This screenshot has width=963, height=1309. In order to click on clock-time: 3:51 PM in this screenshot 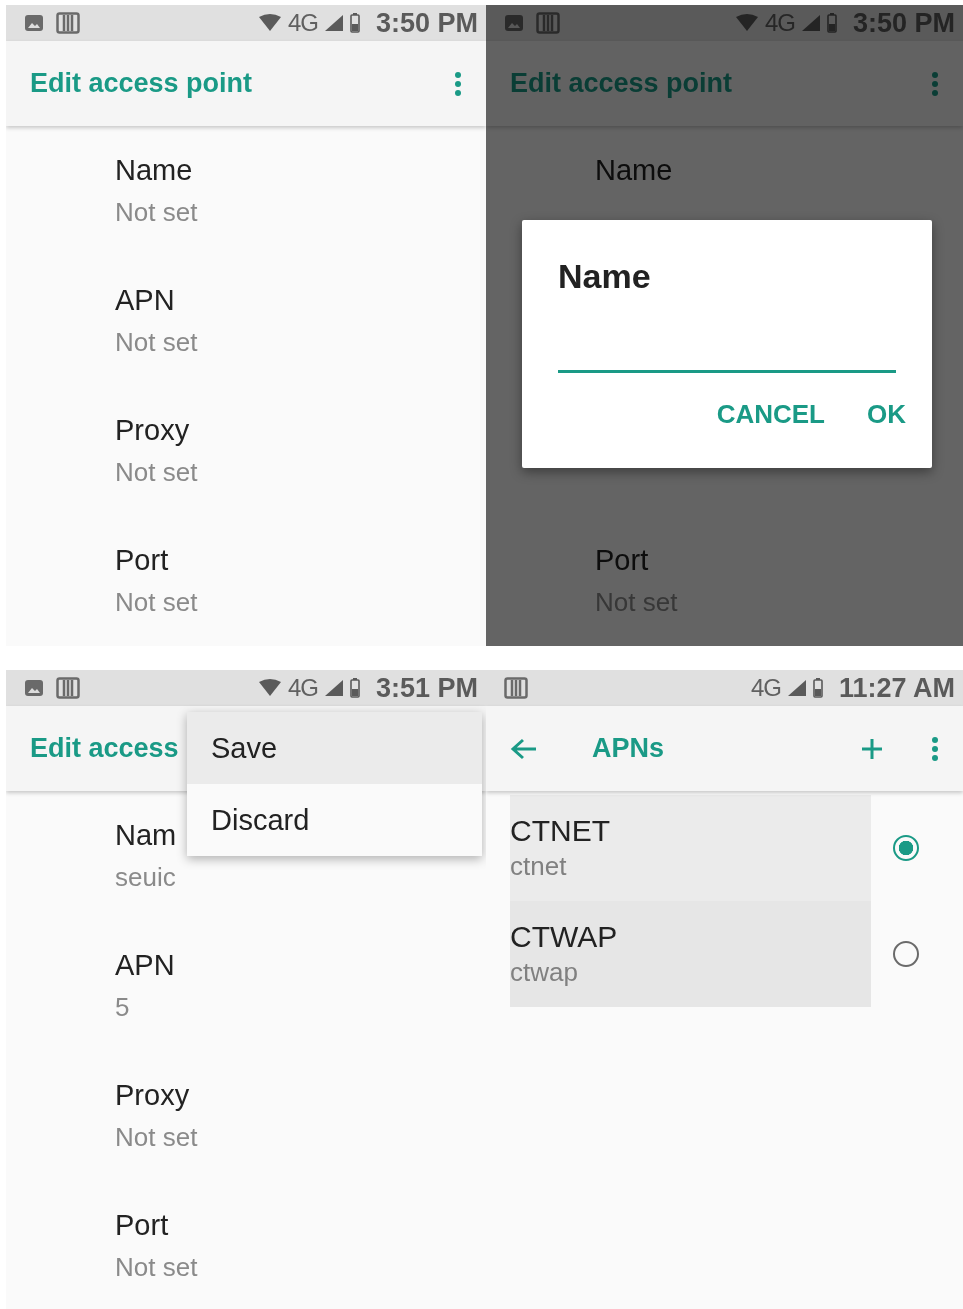, I will do `click(426, 688)`.